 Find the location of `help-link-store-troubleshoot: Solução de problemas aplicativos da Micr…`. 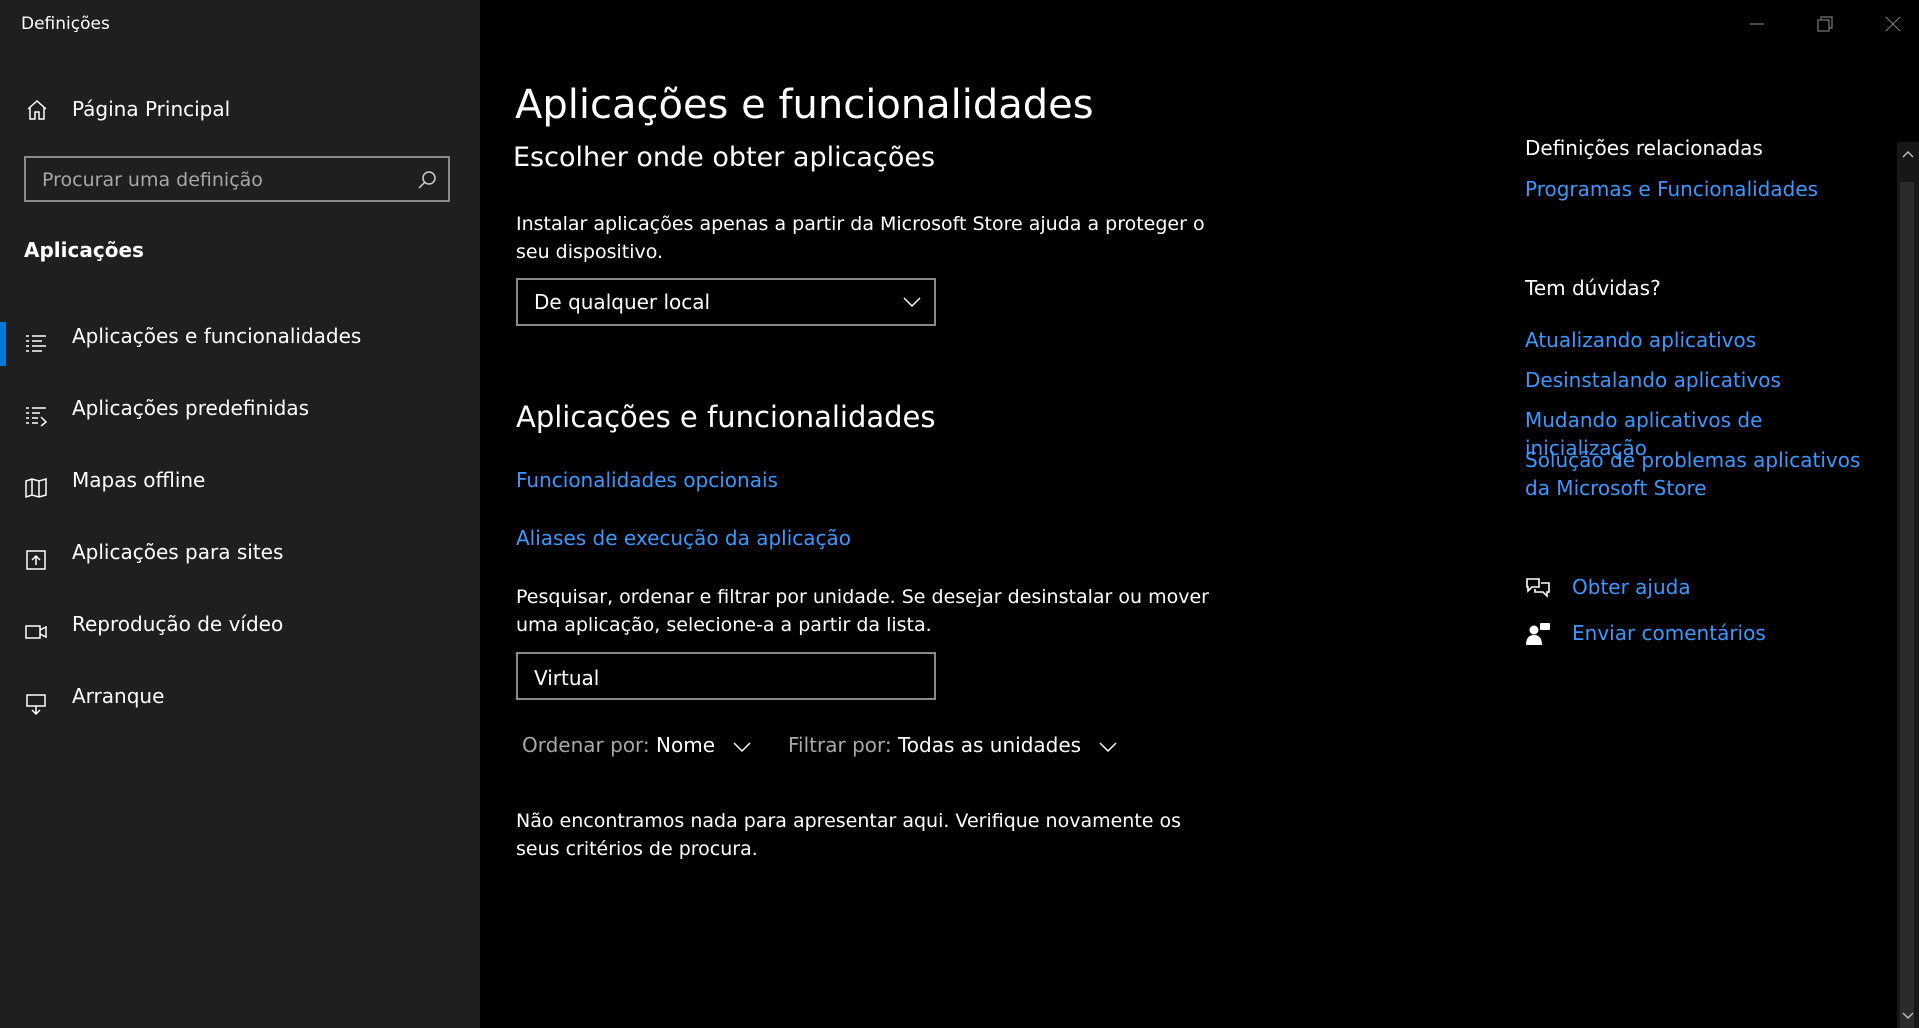

help-link-store-troubleshoot: Solução de problemas aplicativos da Micr… is located at coordinates (1700, 474).